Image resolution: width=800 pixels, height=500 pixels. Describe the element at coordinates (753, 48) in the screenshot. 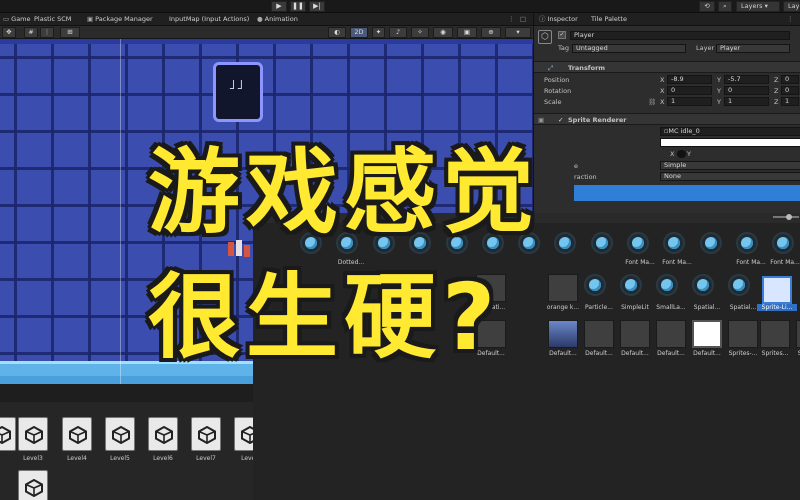

I see `layer-dropdown: Player` at that location.